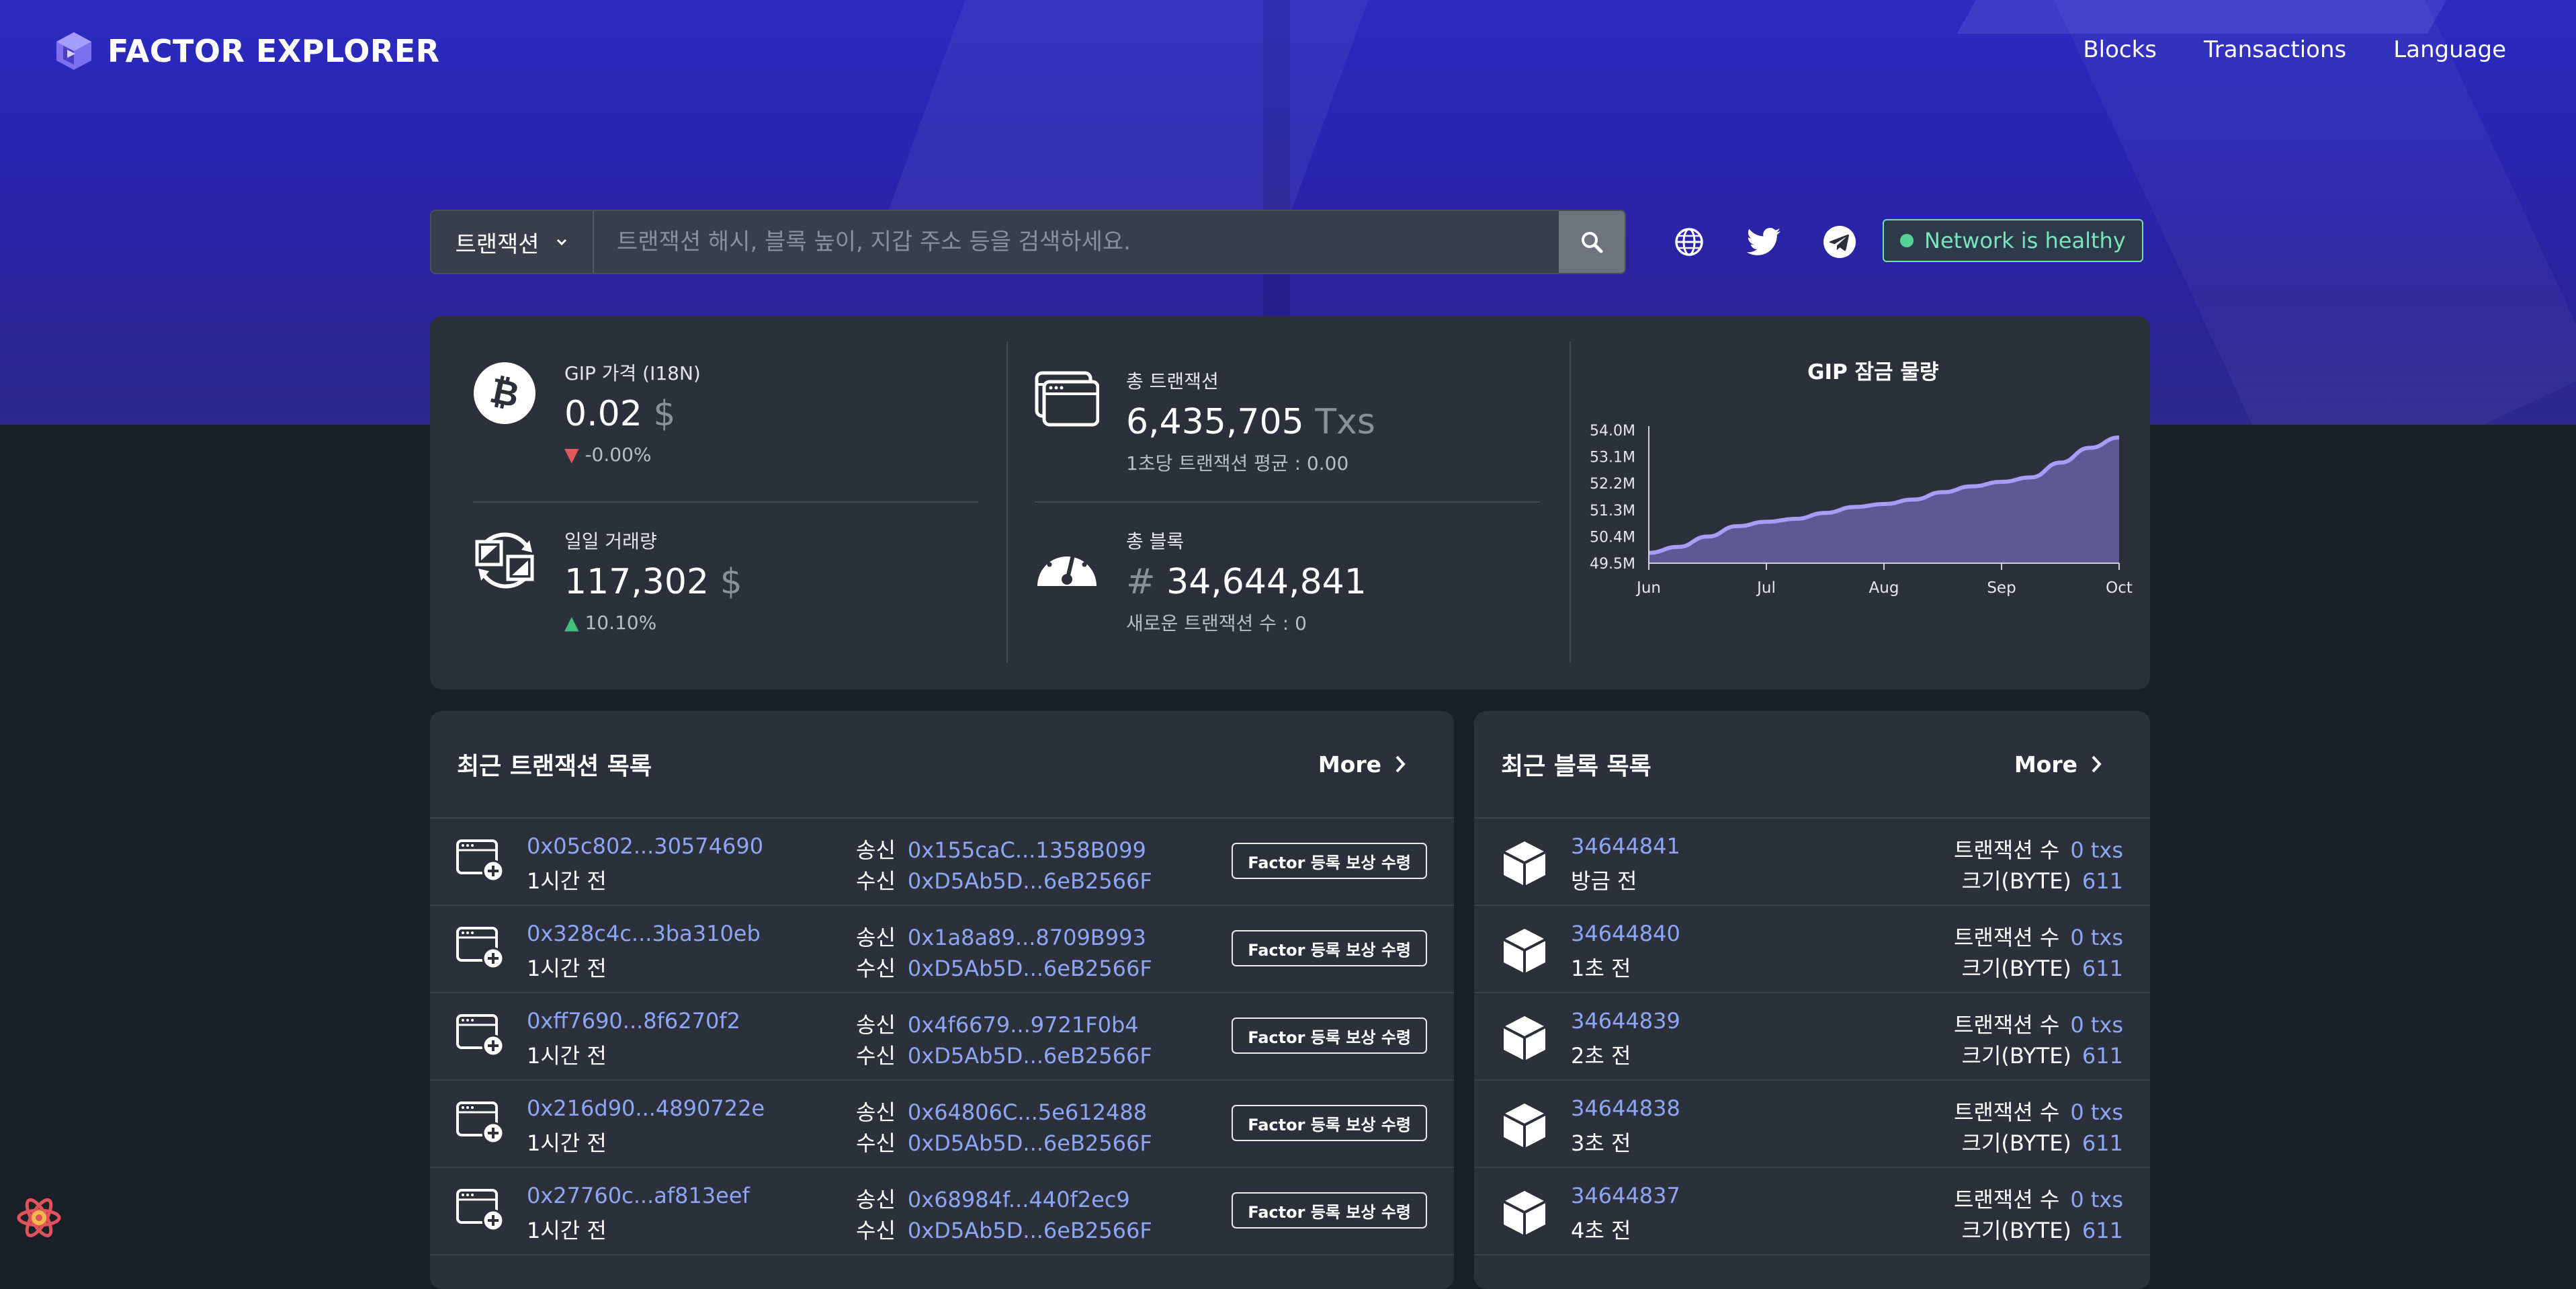 The height and width of the screenshot is (1289, 2576). Describe the element at coordinates (1625, 1108) in the screenshot. I see `block-number-link: 34644838` at that location.